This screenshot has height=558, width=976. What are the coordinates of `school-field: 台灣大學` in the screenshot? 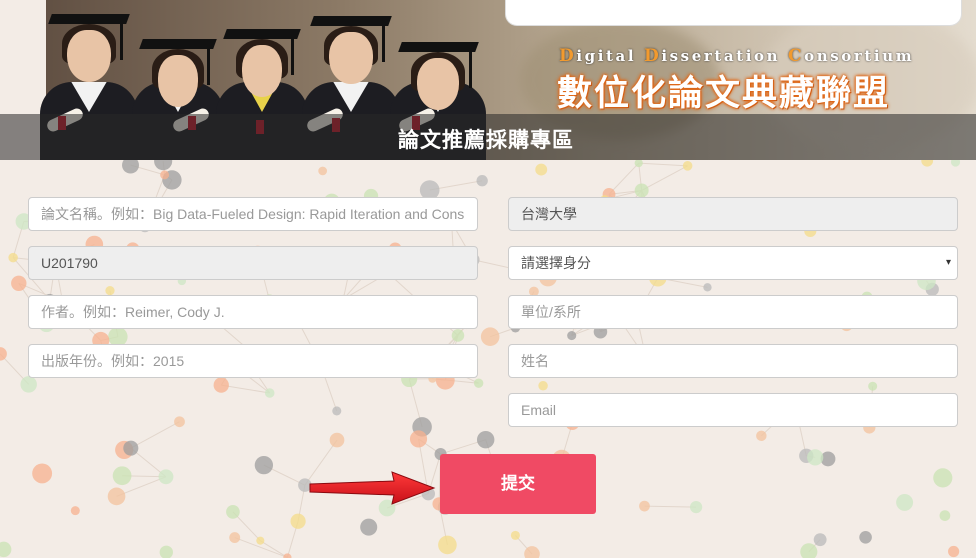 It's located at (733, 214).